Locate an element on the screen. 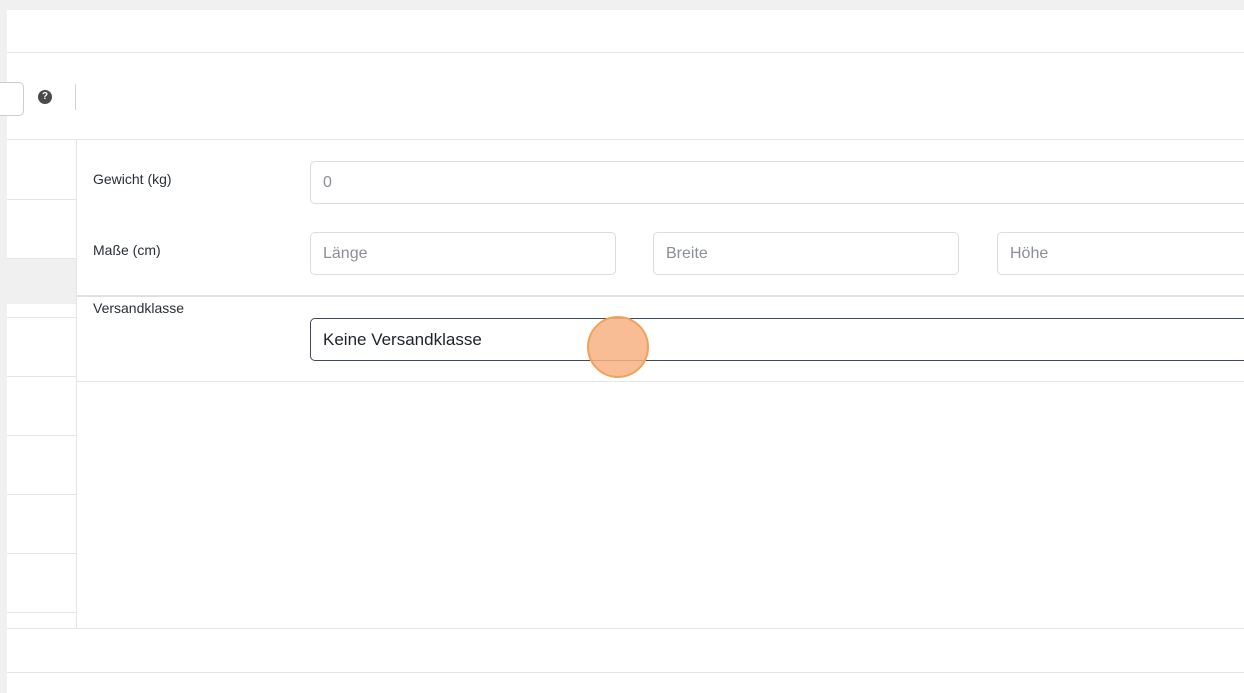 Image resolution: width=1244 pixels, height=693 pixels. toolbar-separator is located at coordinates (75, 97).